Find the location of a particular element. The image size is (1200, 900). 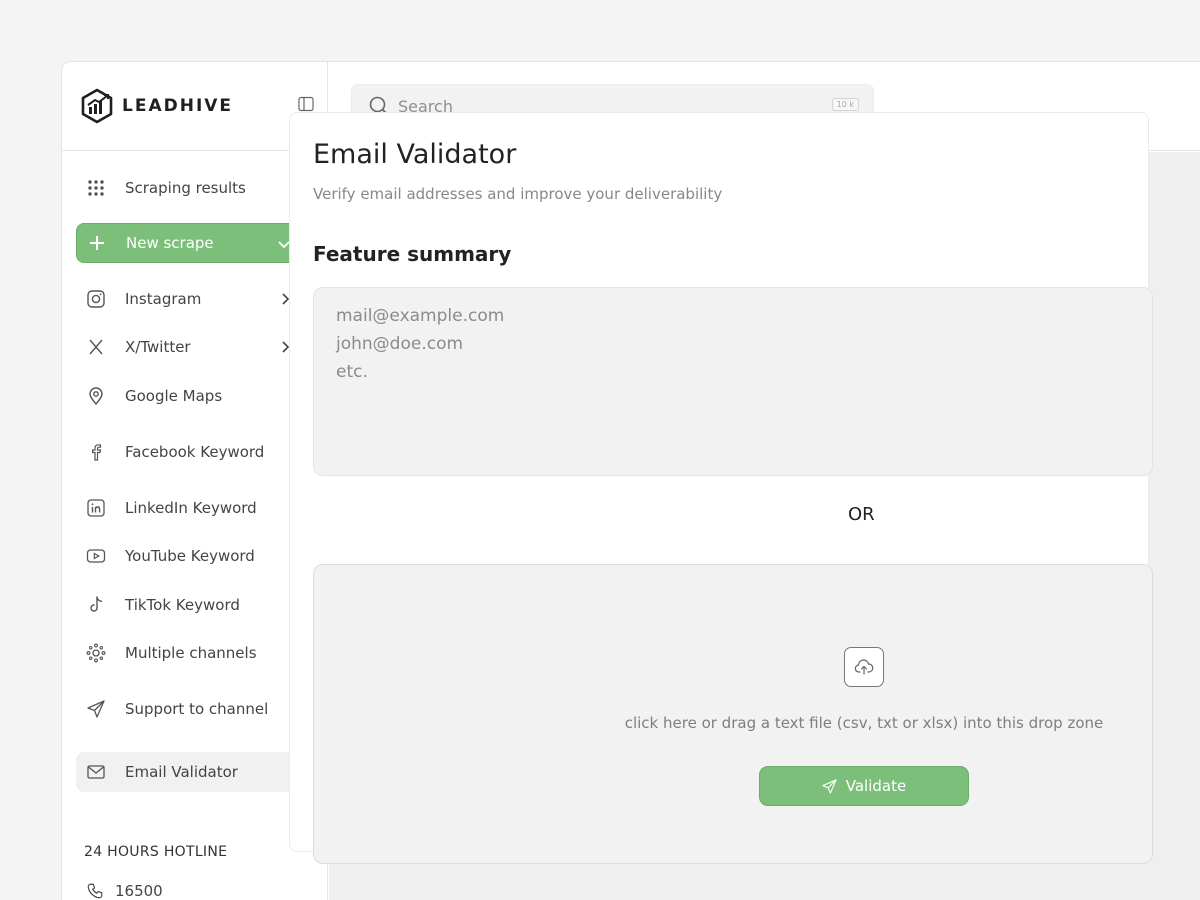

hotline-title: 24 HOURS HOTLINE is located at coordinates (156, 852).